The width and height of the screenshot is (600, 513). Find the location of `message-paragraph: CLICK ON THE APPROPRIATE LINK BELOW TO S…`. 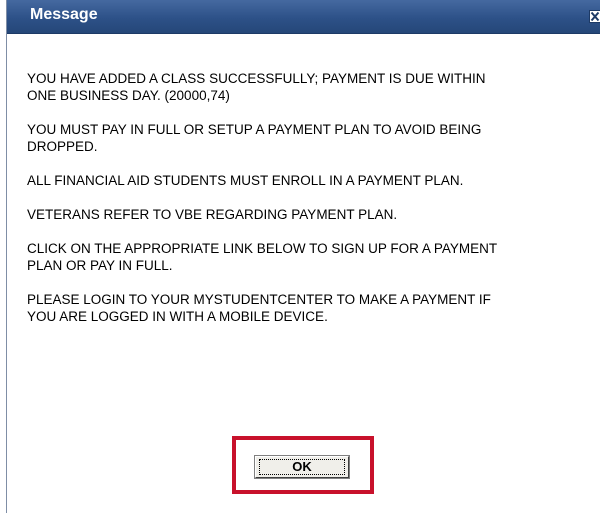

message-paragraph: CLICK ON THE APPROPRIATE LINK BELOW TO S… is located at coordinates (262, 257).